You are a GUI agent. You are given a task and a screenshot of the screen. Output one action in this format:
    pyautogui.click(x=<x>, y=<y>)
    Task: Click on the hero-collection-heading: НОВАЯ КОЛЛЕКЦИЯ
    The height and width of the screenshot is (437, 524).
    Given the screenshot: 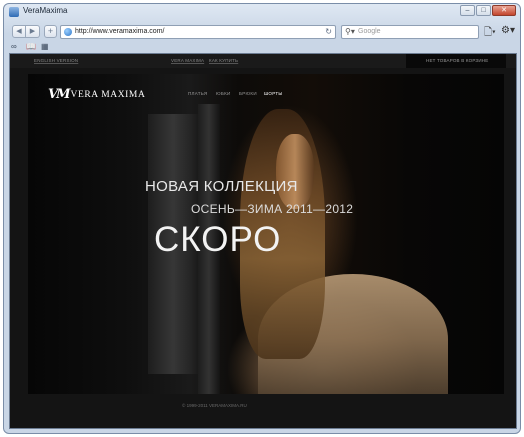 What is the action you would take?
    pyautogui.click(x=221, y=186)
    